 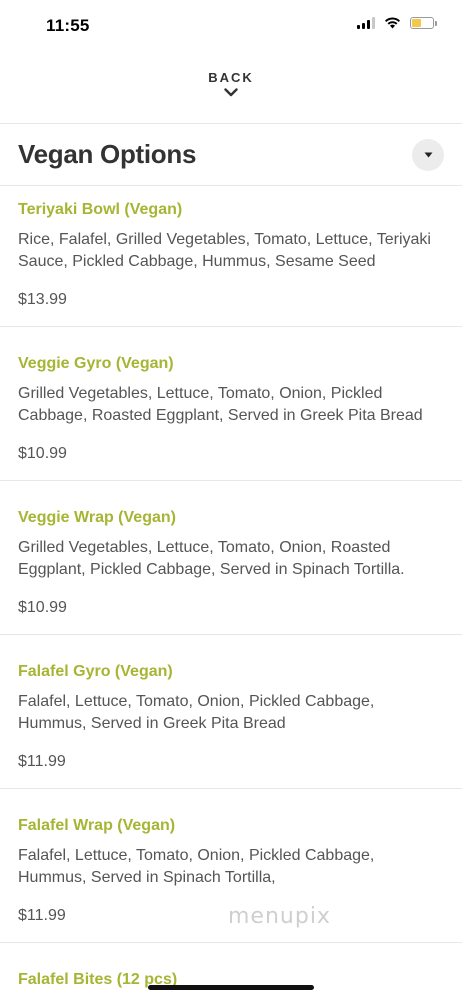 What do you see at coordinates (42, 299) in the screenshot?
I see `menu-item-price: $13.99` at bounding box center [42, 299].